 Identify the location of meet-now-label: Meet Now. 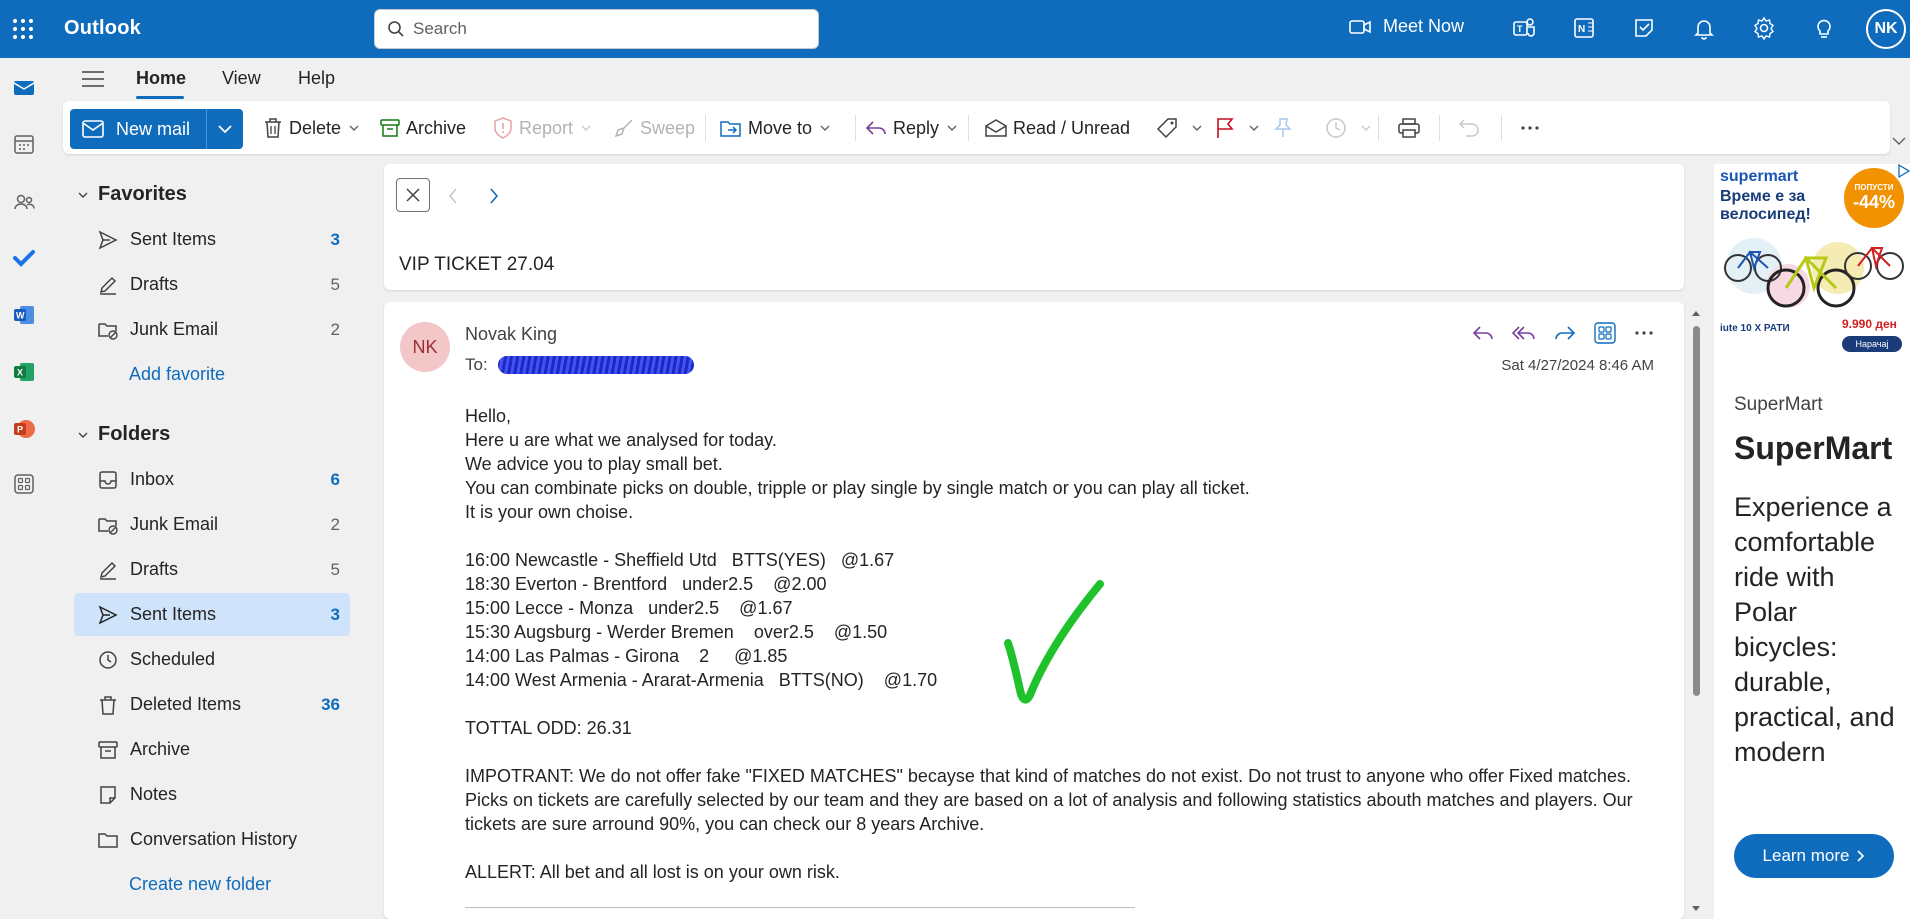
(1424, 26).